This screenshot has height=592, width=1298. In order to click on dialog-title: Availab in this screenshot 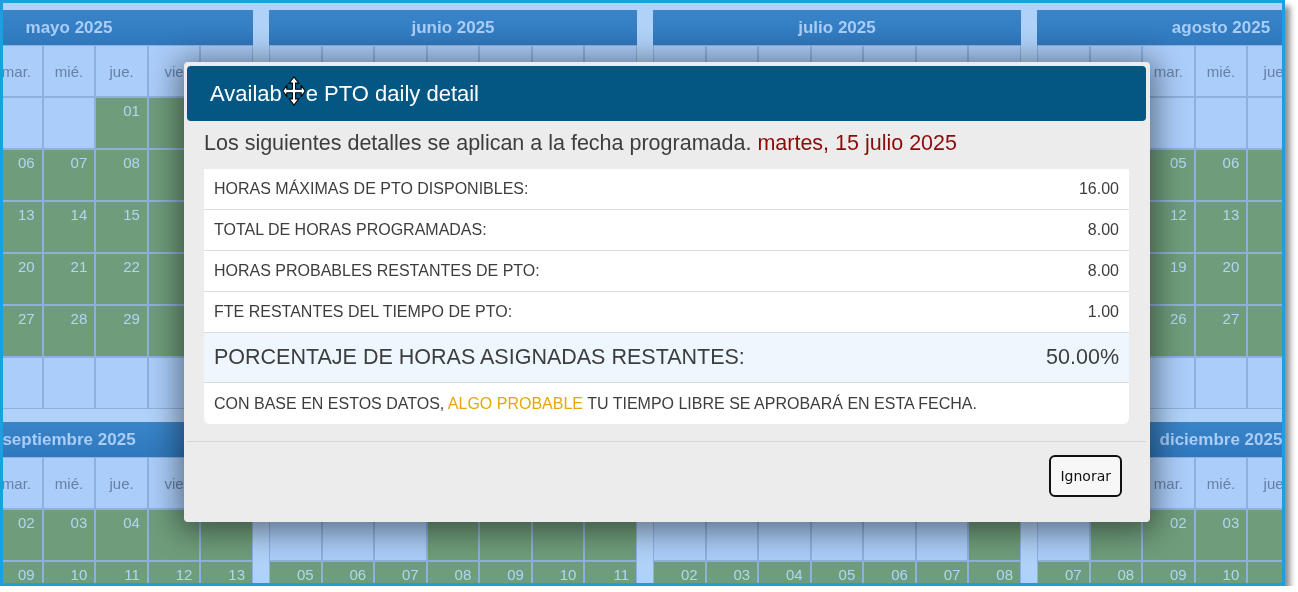, I will do `click(246, 93)`.